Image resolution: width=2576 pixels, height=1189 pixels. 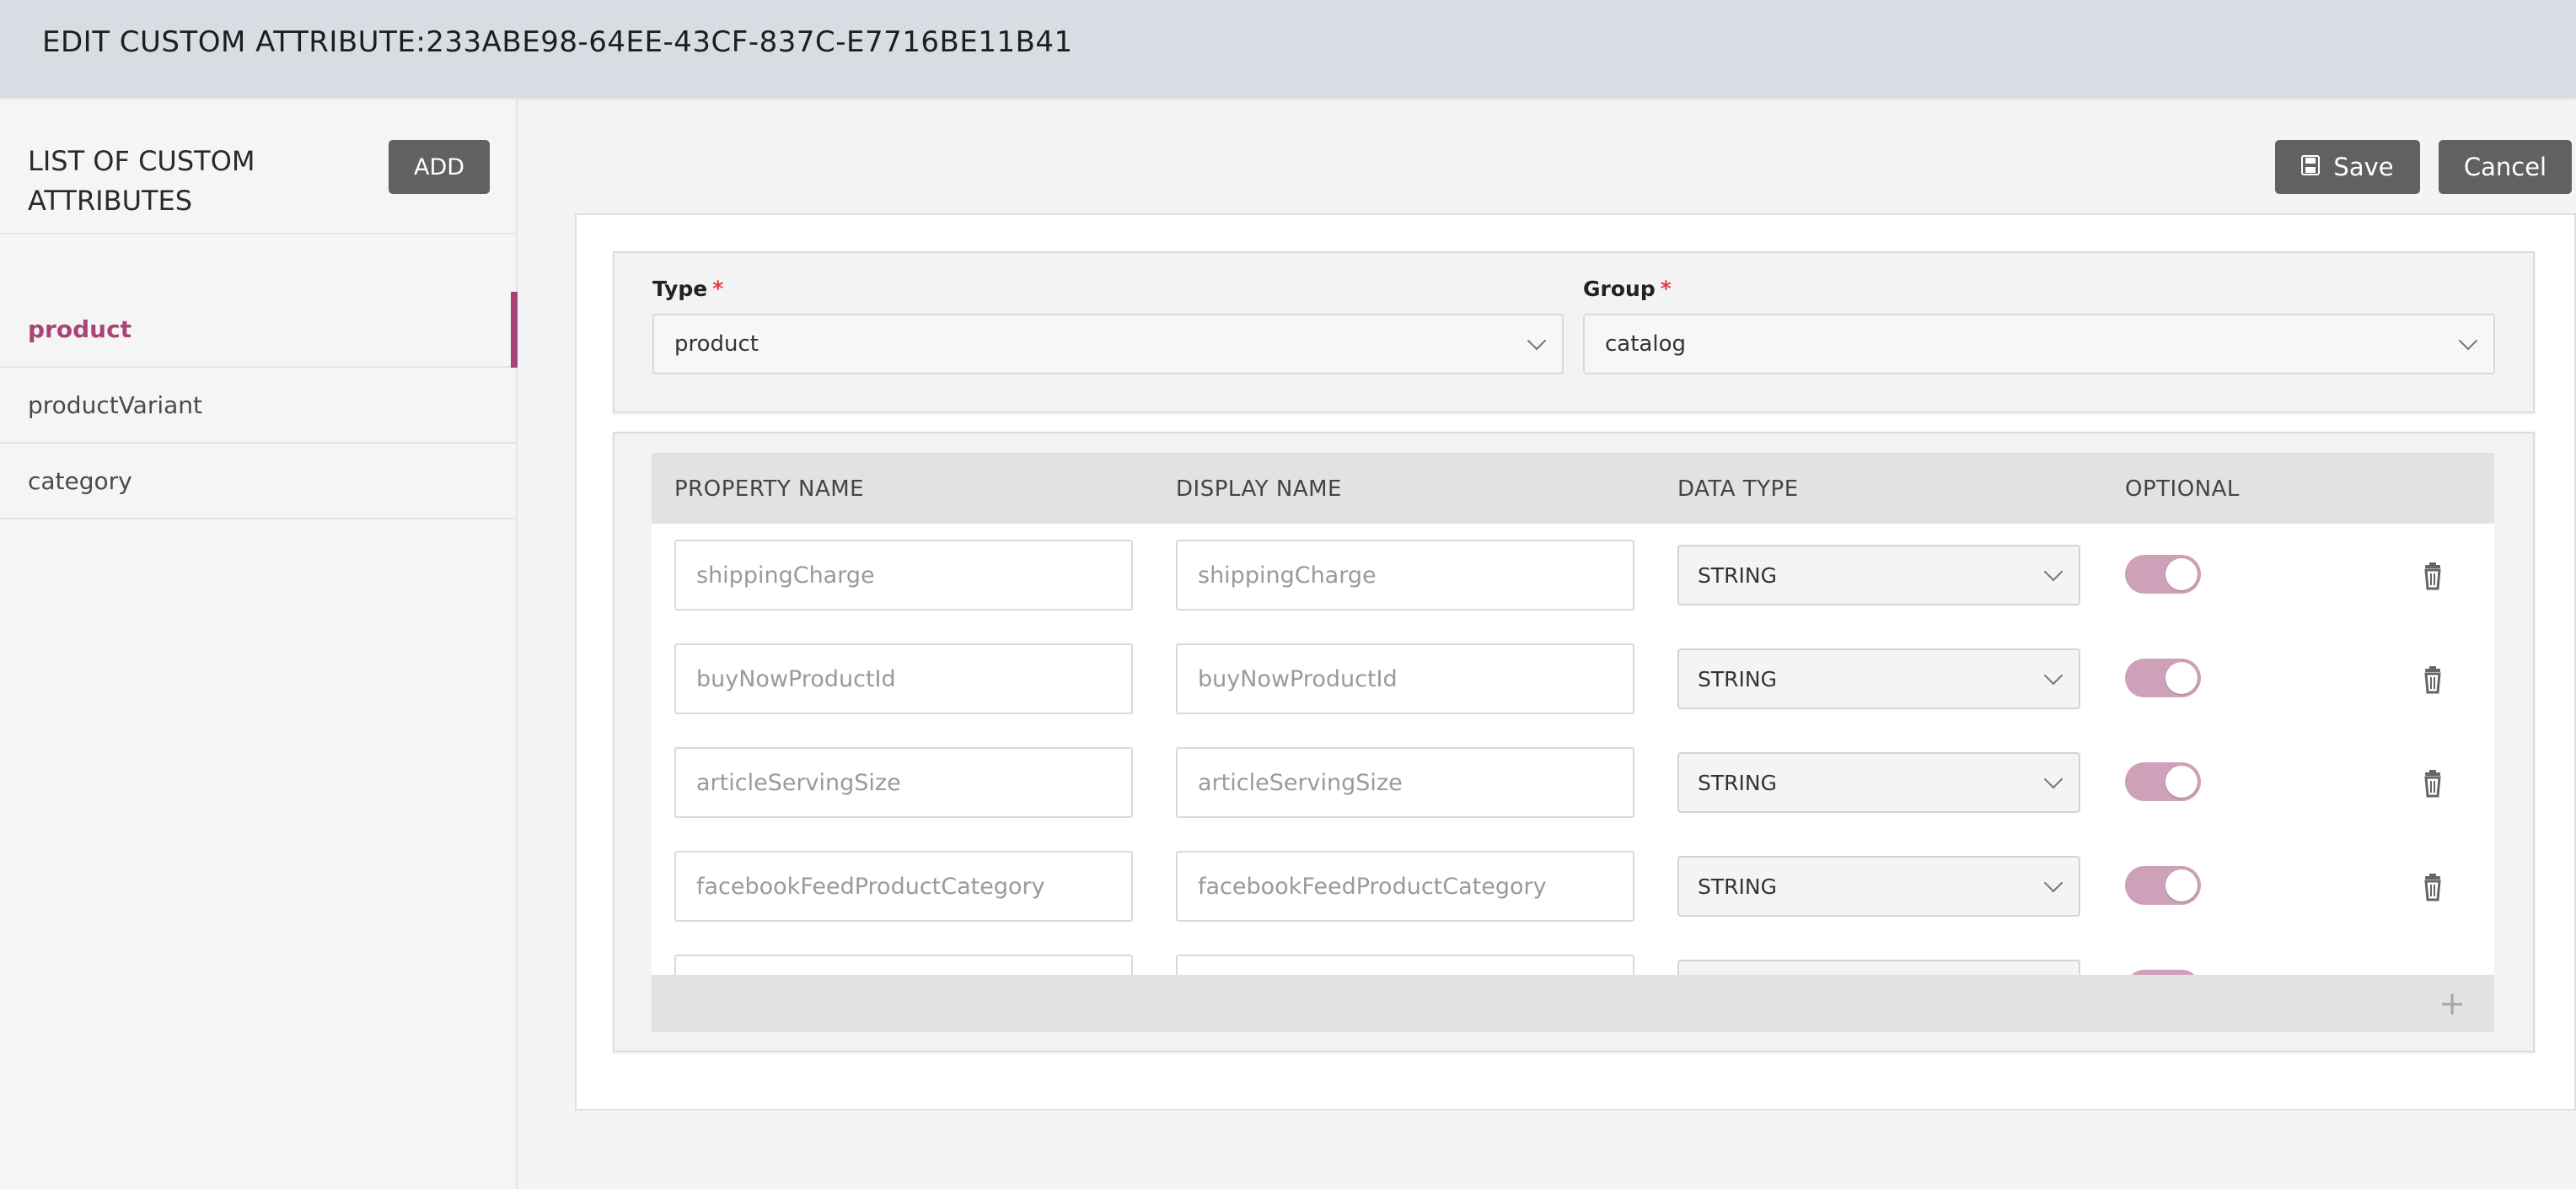 I want to click on sidebar-item-productvariant: productVariant, so click(x=259, y=406).